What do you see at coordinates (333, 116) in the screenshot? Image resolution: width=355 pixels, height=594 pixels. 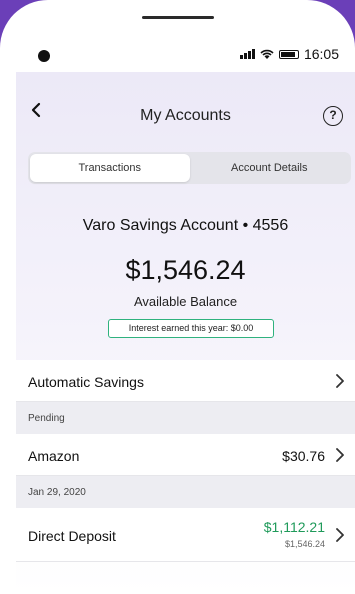 I see `help-icon: ?` at bounding box center [333, 116].